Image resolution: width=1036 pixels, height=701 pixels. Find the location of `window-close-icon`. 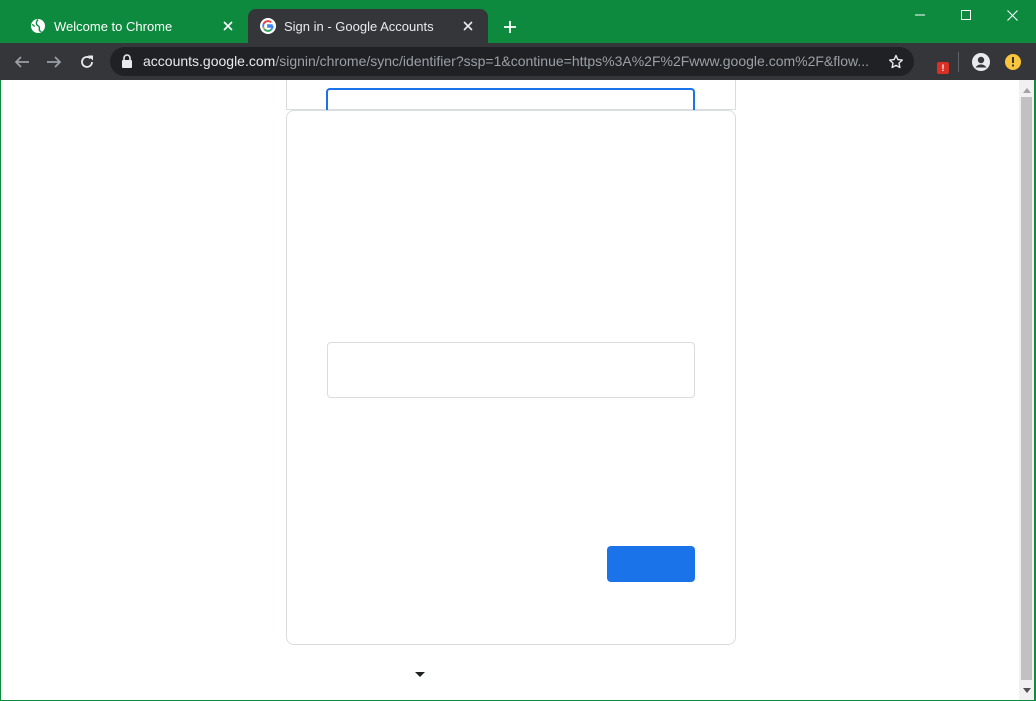

window-close-icon is located at coordinates (1012, 15).